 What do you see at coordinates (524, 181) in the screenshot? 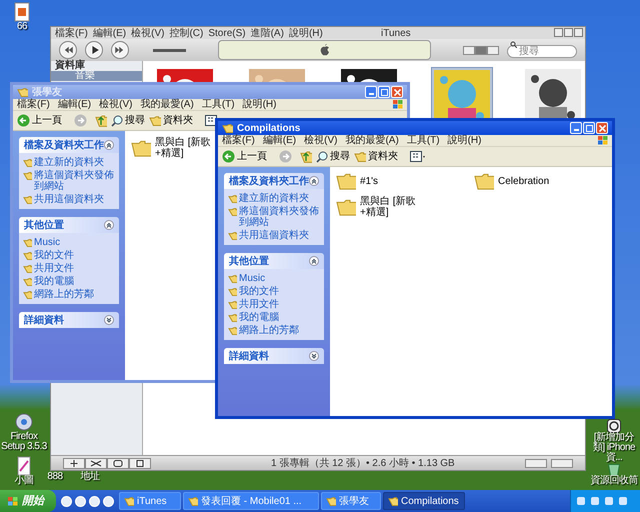
I see `folder-name: Celebration` at bounding box center [524, 181].